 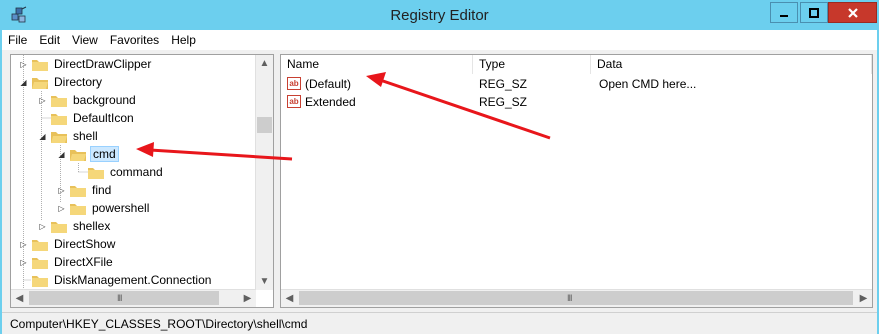 I want to click on tree-item-directdrawclipper: ▷ DirectDrawClipper, so click(x=86, y=64).